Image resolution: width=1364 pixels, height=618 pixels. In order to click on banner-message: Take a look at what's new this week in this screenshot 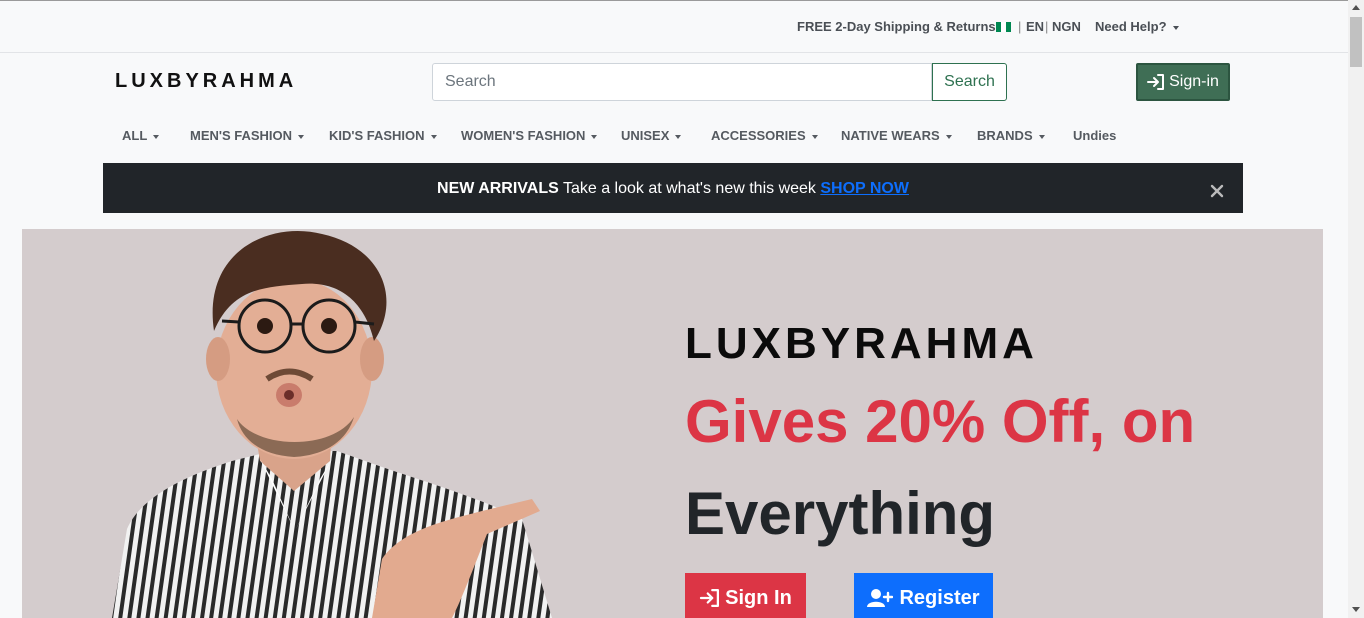, I will do `click(689, 188)`.